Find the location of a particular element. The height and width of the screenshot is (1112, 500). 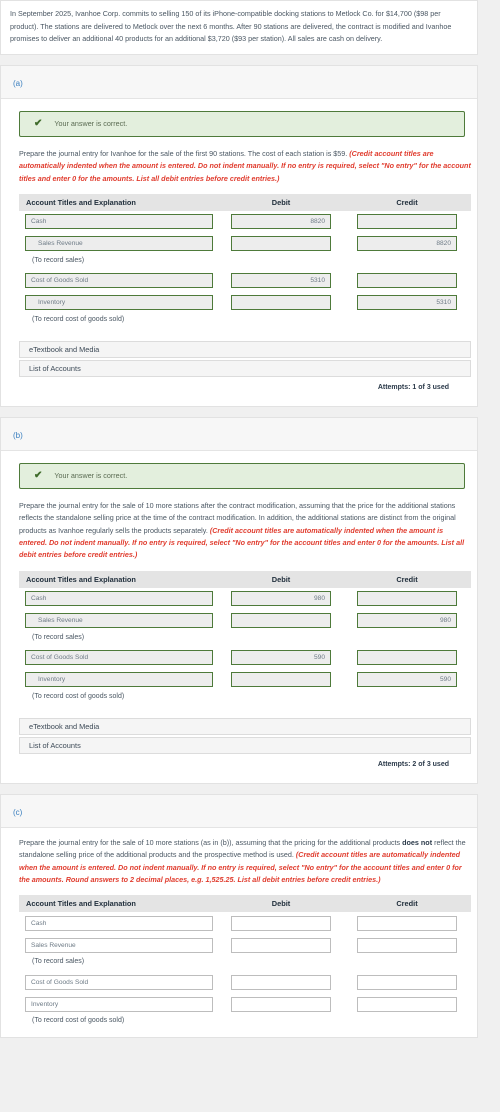

table-row: Cost of Goods Sold 590 is located at coordinates (245, 658).